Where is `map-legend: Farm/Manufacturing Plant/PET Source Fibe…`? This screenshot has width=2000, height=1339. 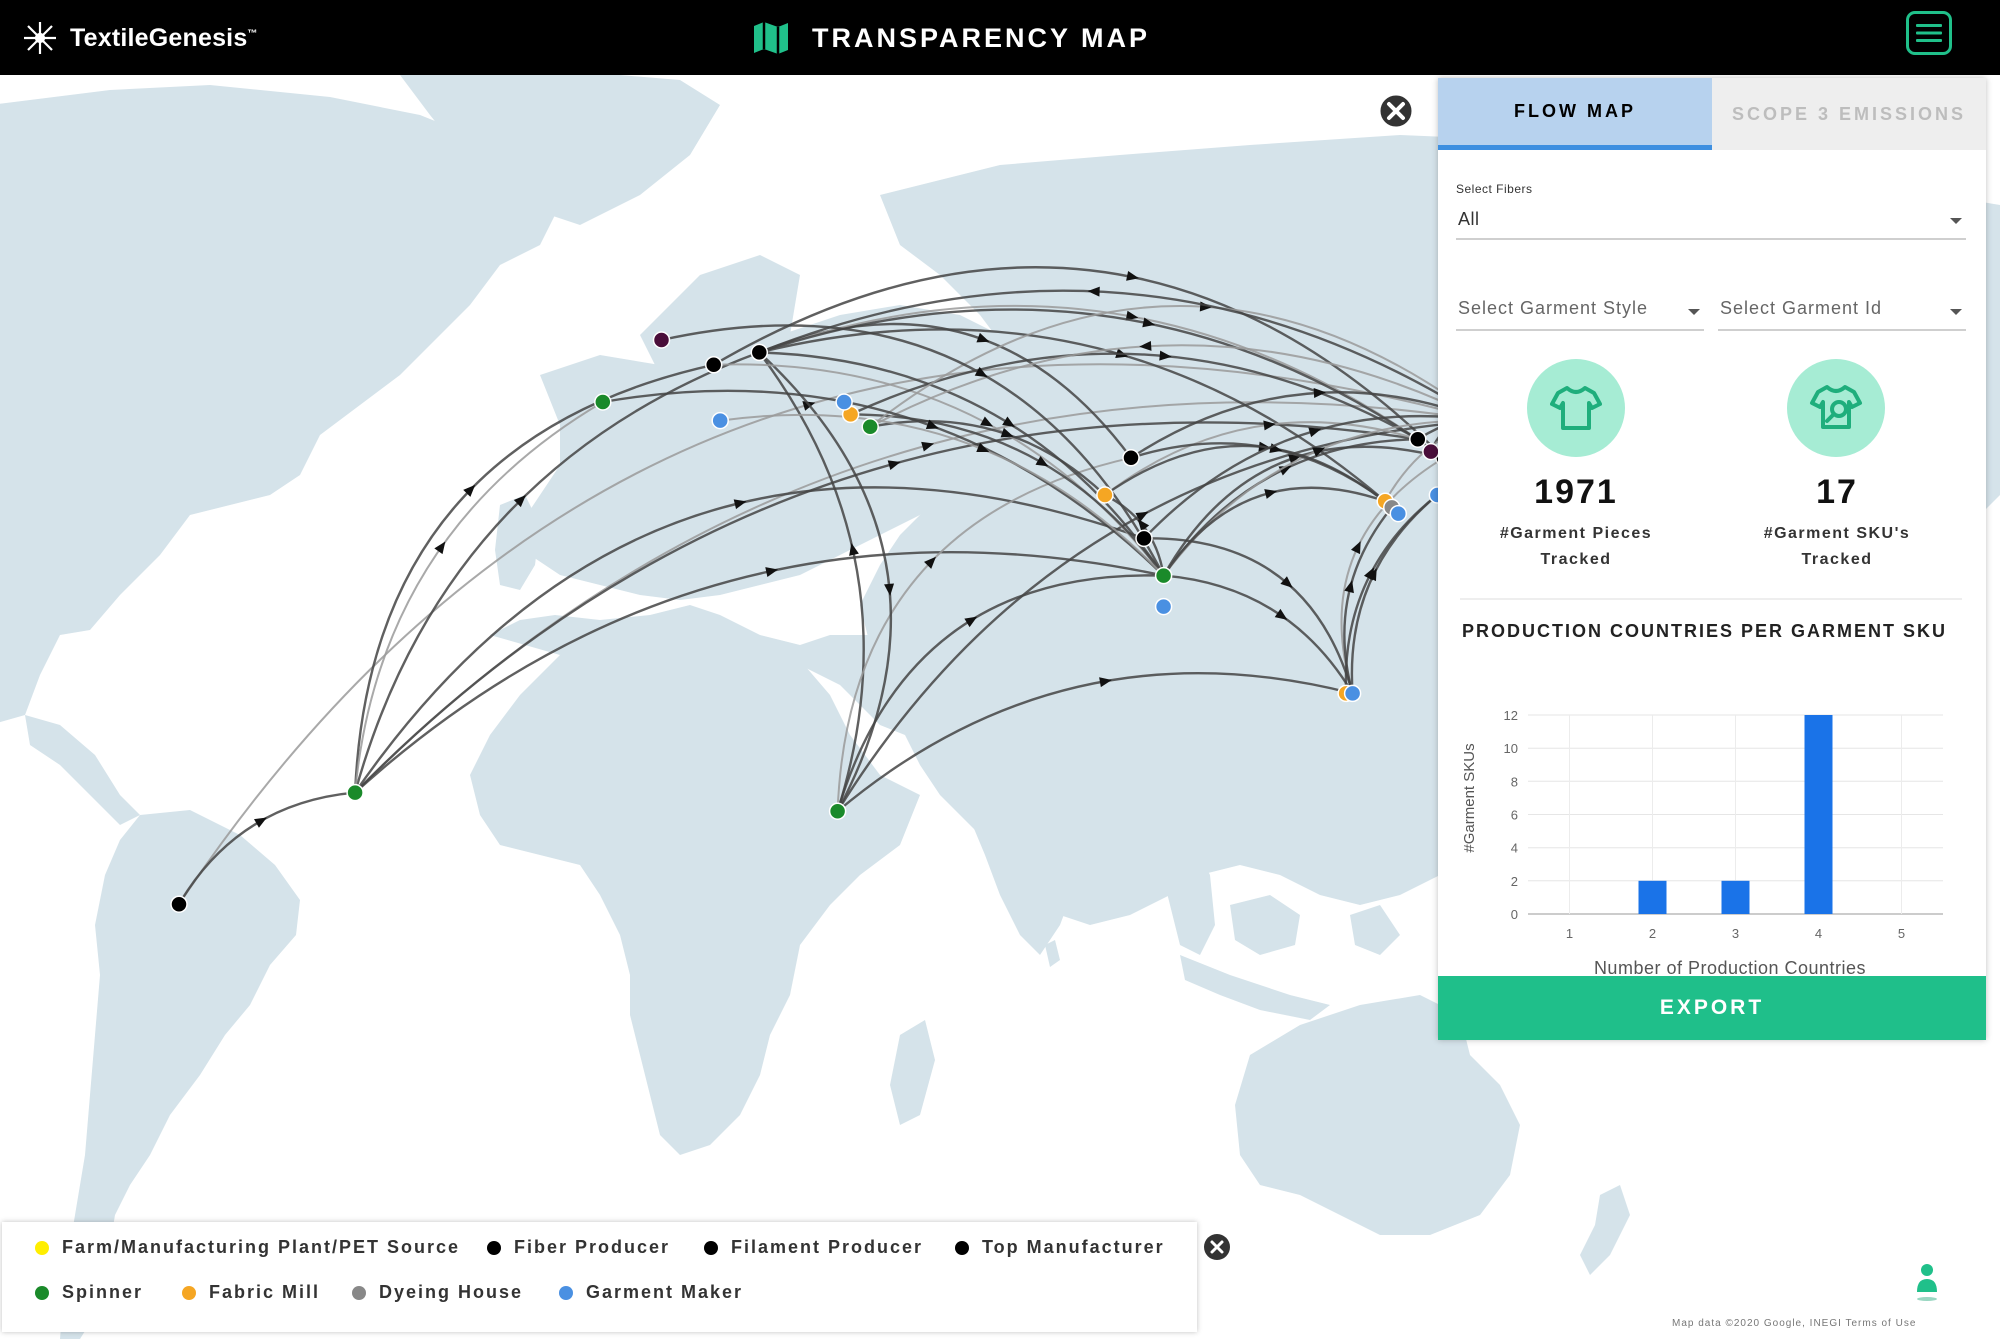 map-legend: Farm/Manufacturing Plant/PET Source Fibe… is located at coordinates (599, 1277).